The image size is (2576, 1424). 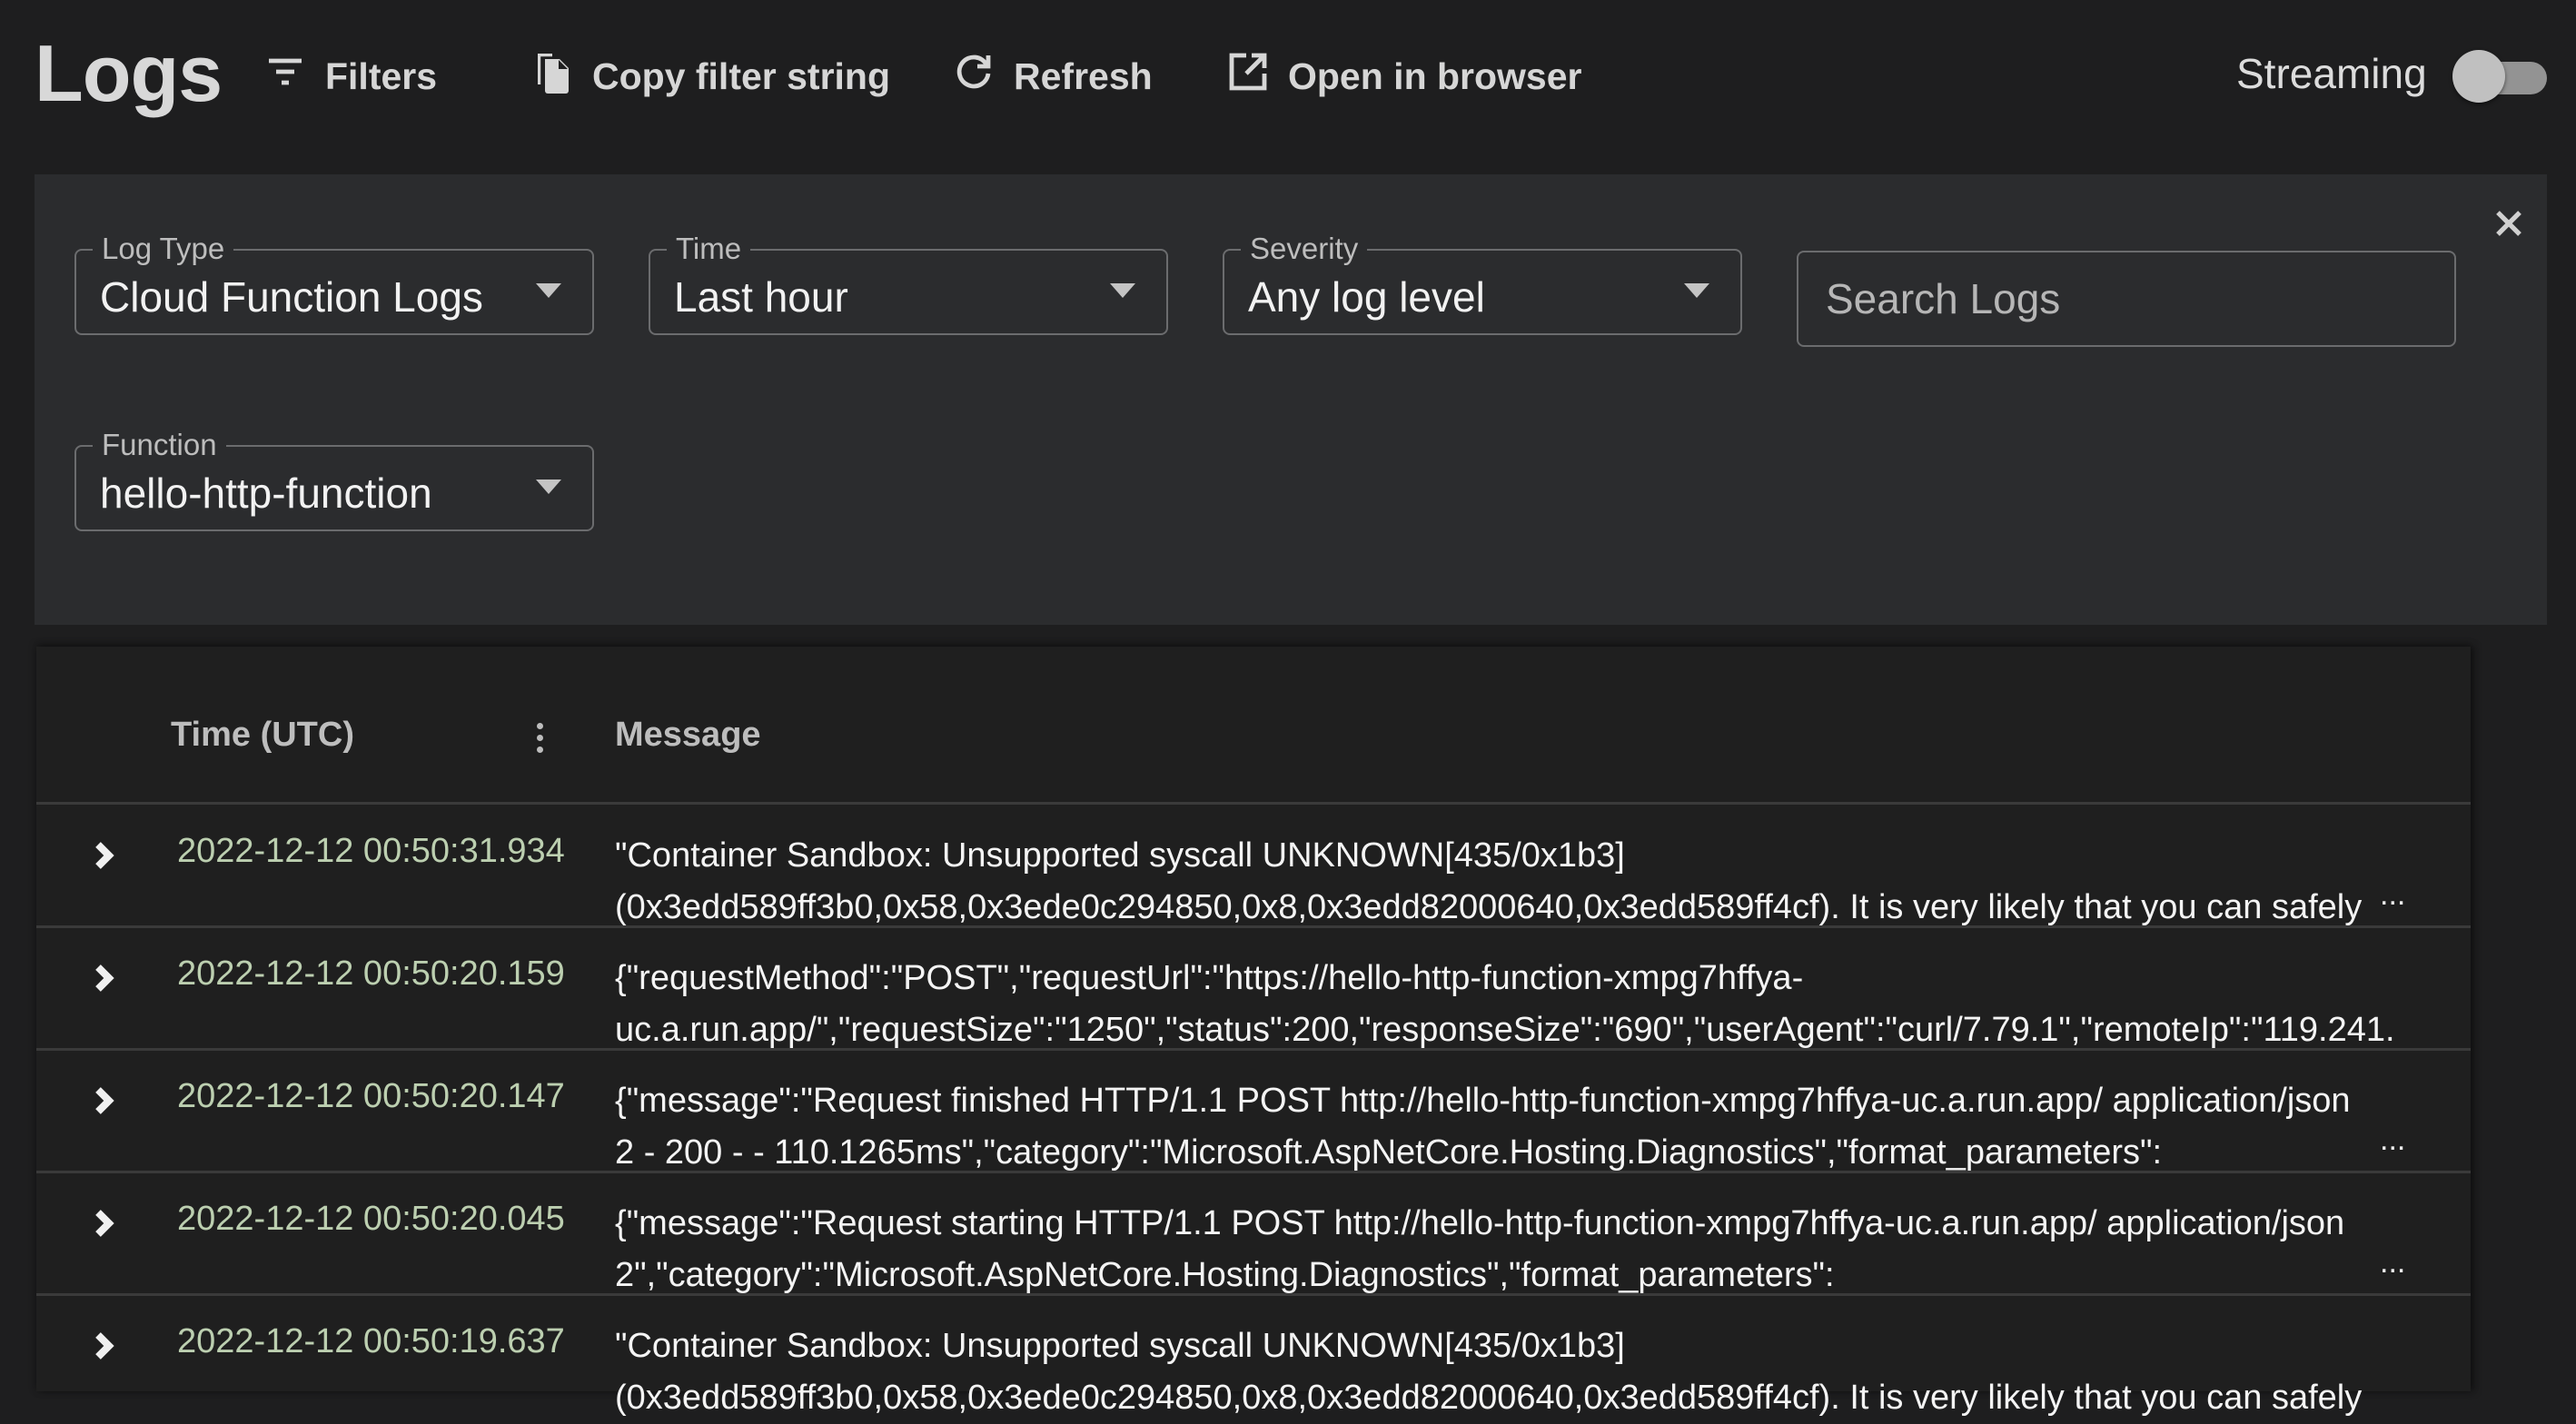 I want to click on time-label: Time, so click(x=709, y=249).